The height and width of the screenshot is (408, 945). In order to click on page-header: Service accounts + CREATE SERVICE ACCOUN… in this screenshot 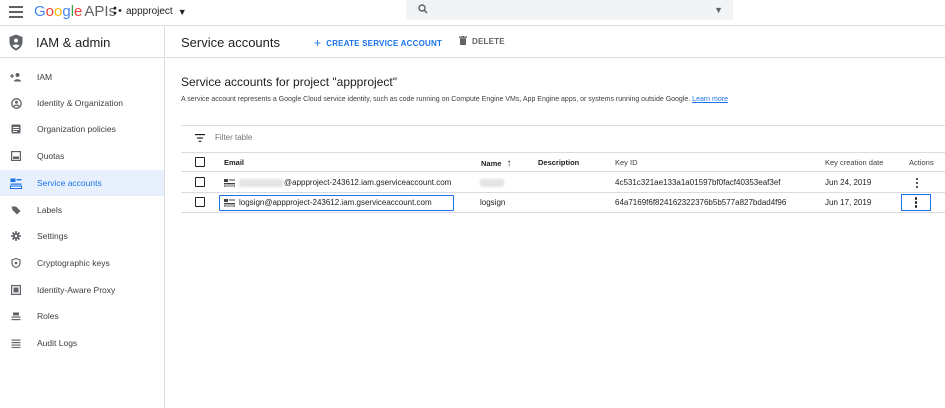, I will do `click(555, 42)`.